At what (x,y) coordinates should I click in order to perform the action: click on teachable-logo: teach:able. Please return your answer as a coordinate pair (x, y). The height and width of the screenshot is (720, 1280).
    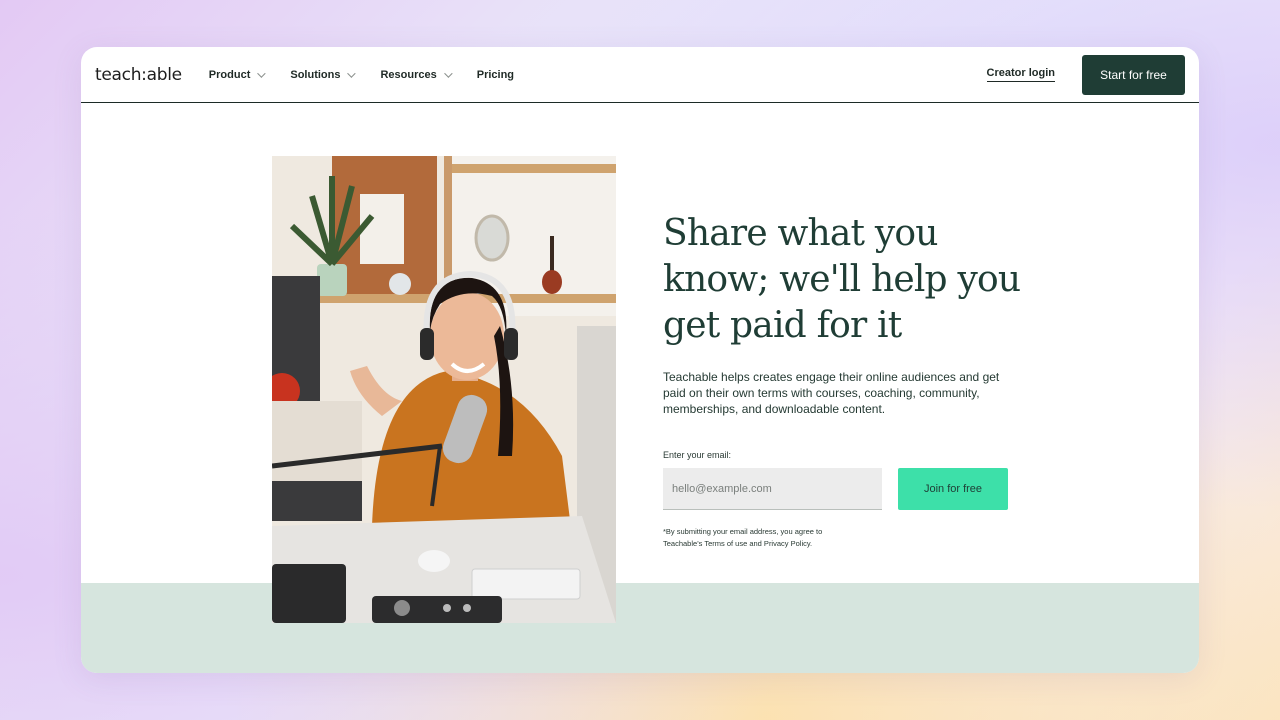
    Looking at the image, I should click on (138, 75).